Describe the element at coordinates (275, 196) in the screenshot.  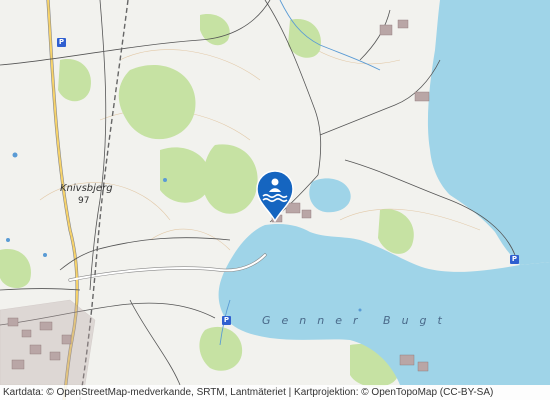
I see `swimming-icon` at that location.